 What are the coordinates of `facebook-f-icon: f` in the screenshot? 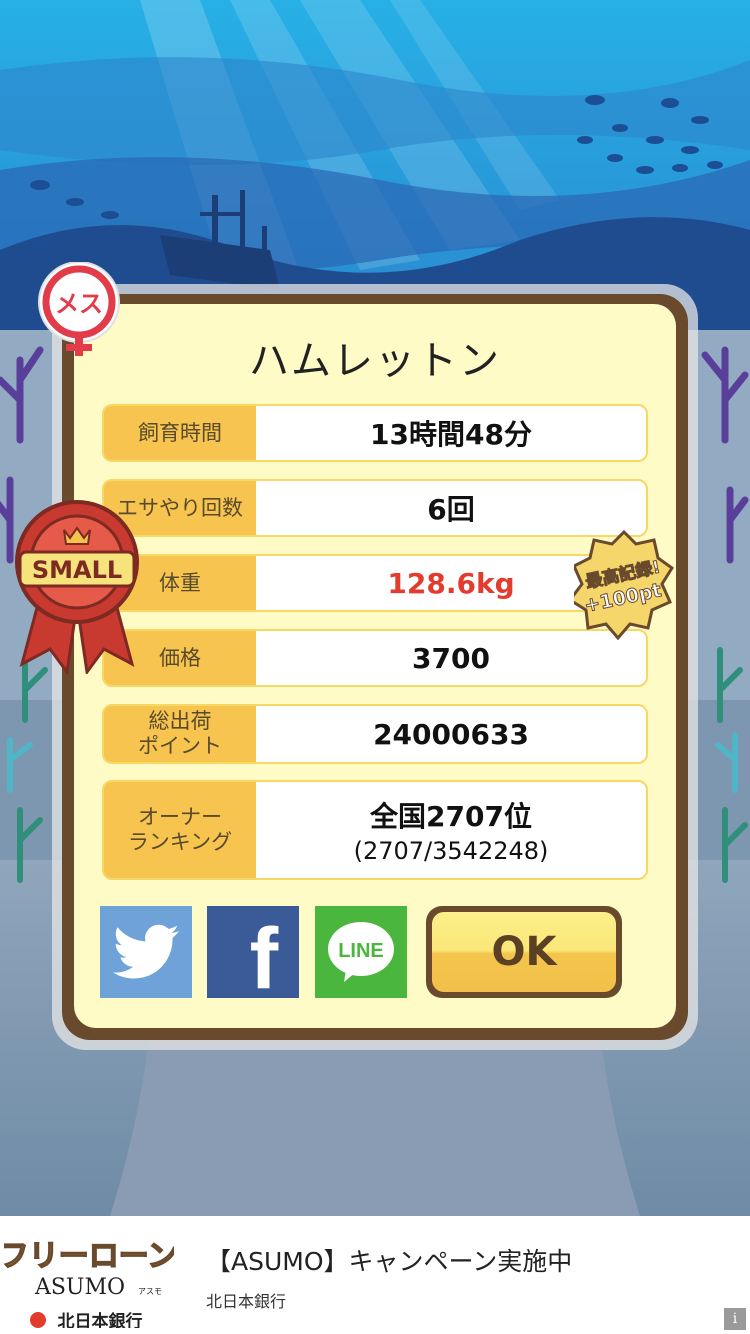 It's located at (264, 959).